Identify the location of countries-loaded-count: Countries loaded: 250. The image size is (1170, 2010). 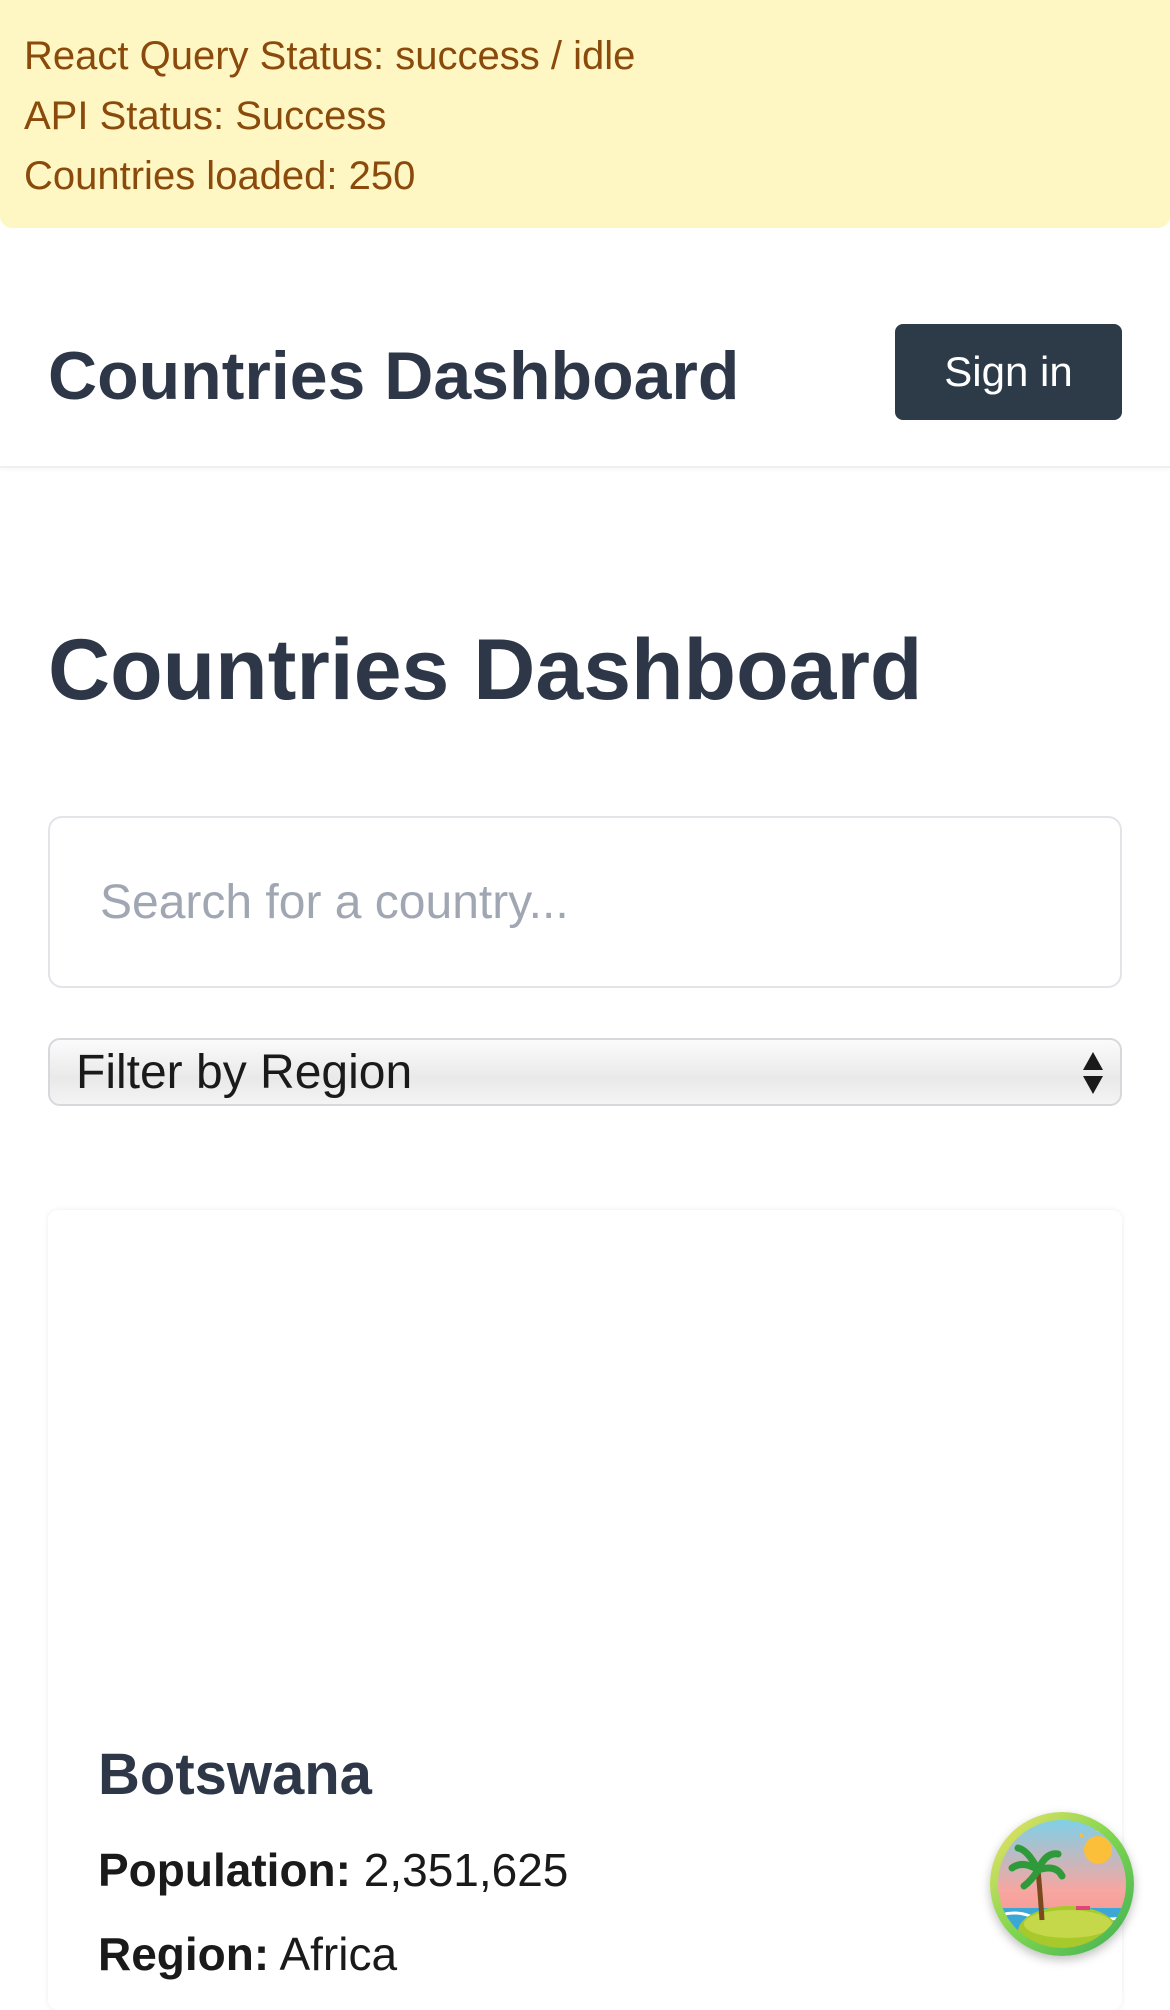
(220, 176).